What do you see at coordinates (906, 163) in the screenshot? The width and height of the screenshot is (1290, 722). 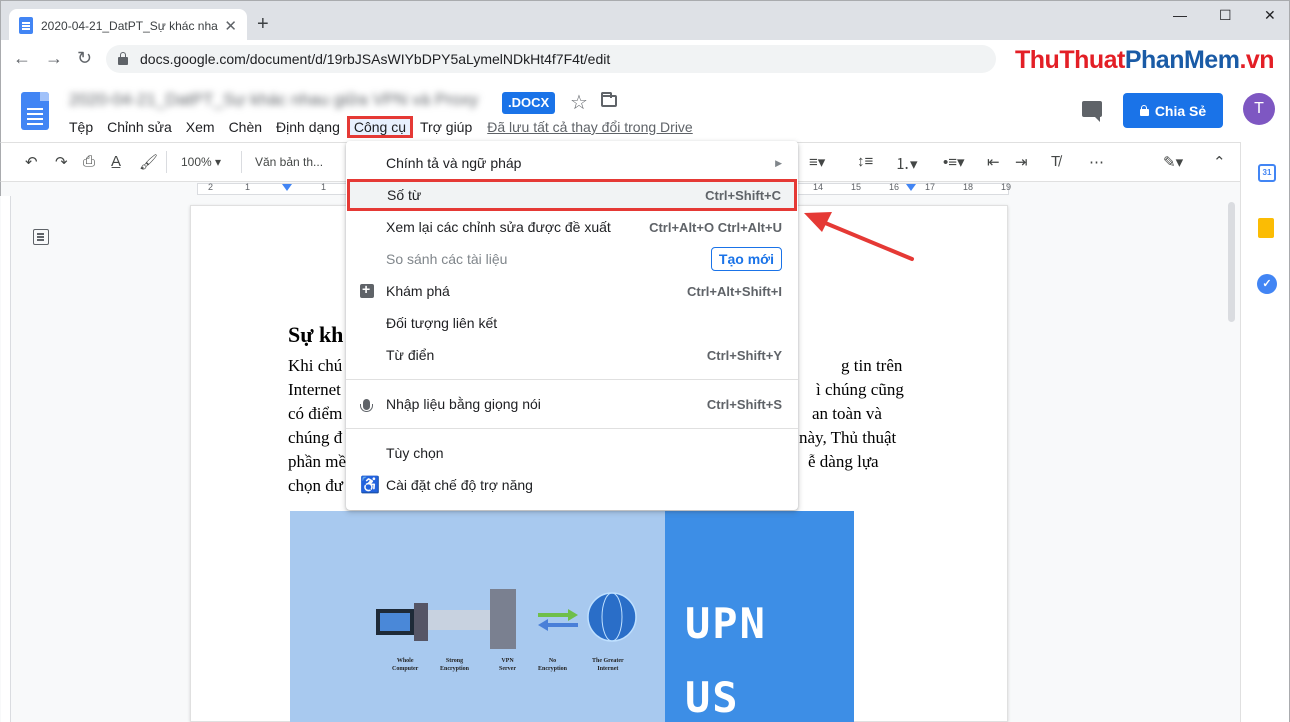 I see `numbered-list-icon: ⒈▾` at bounding box center [906, 163].